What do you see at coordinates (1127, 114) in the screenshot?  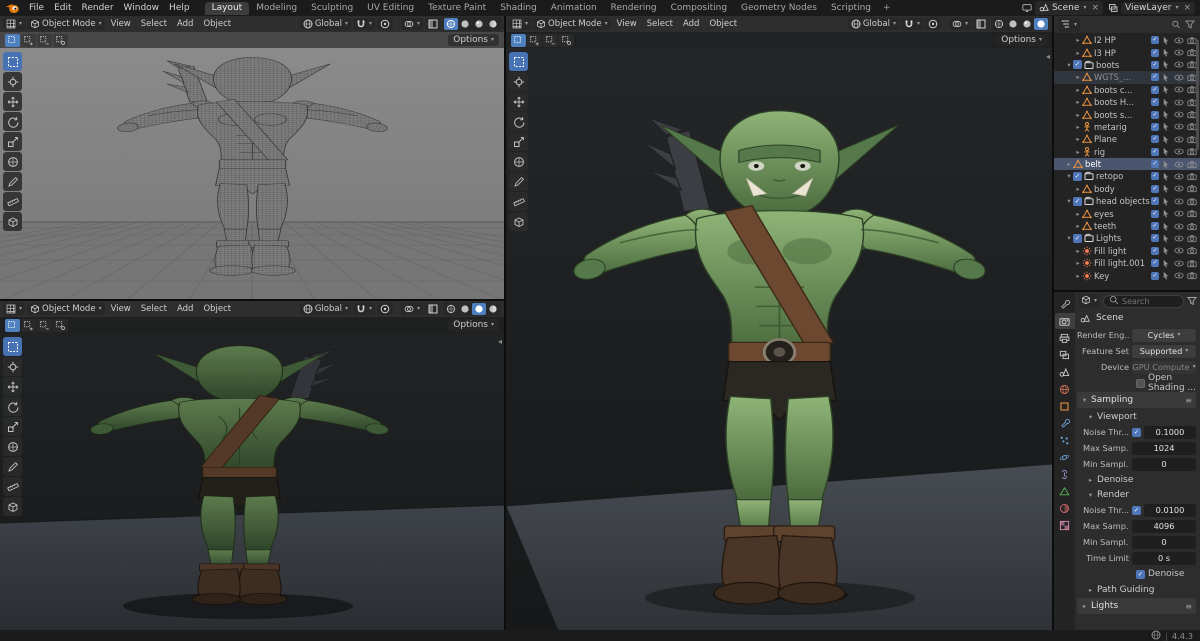 I see `outliner-item-boots-s: ▸ boots s... ✓` at bounding box center [1127, 114].